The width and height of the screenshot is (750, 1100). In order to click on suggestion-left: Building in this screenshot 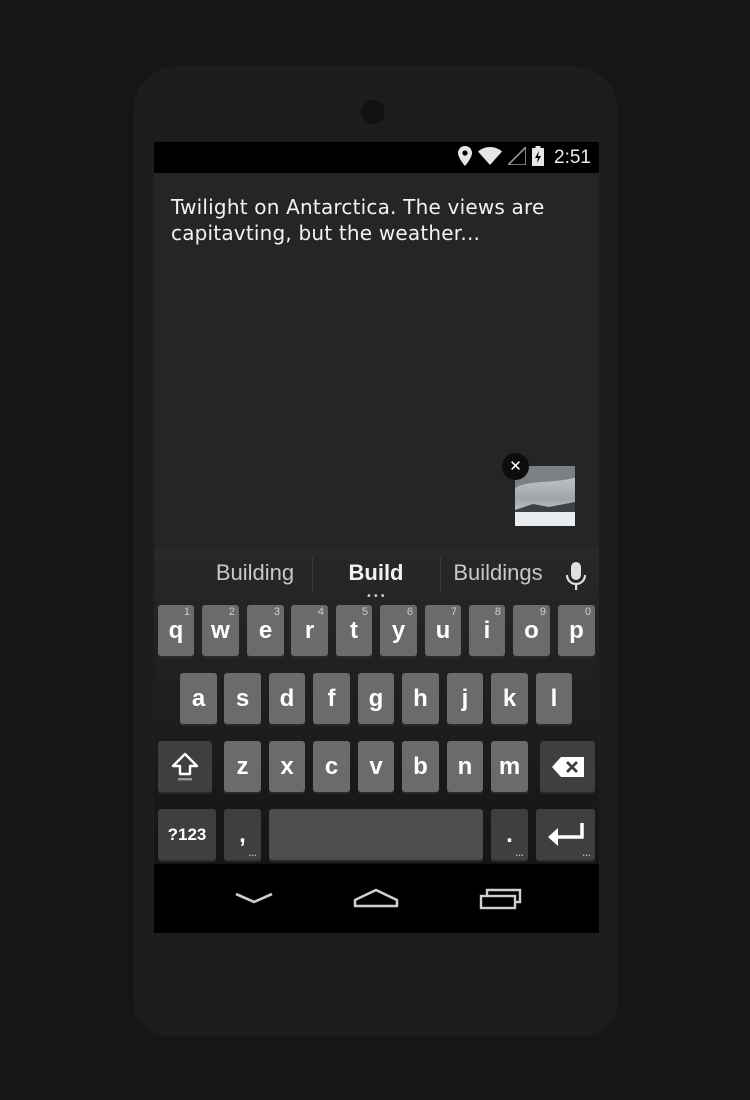, I will do `click(255, 573)`.